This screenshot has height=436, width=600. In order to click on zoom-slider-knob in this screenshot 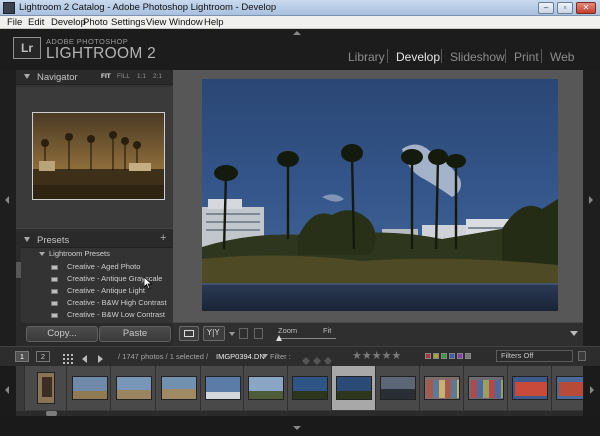, I will do `click(279, 338)`.